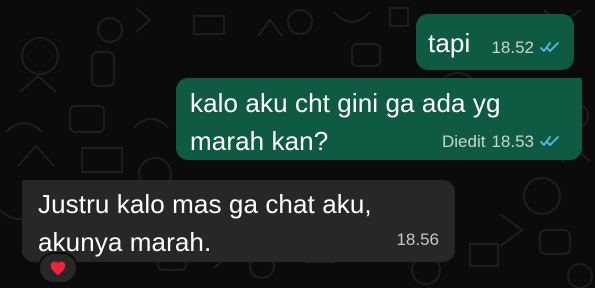 The height and width of the screenshot is (288, 595). I want to click on message-time: 18.56, so click(417, 239).